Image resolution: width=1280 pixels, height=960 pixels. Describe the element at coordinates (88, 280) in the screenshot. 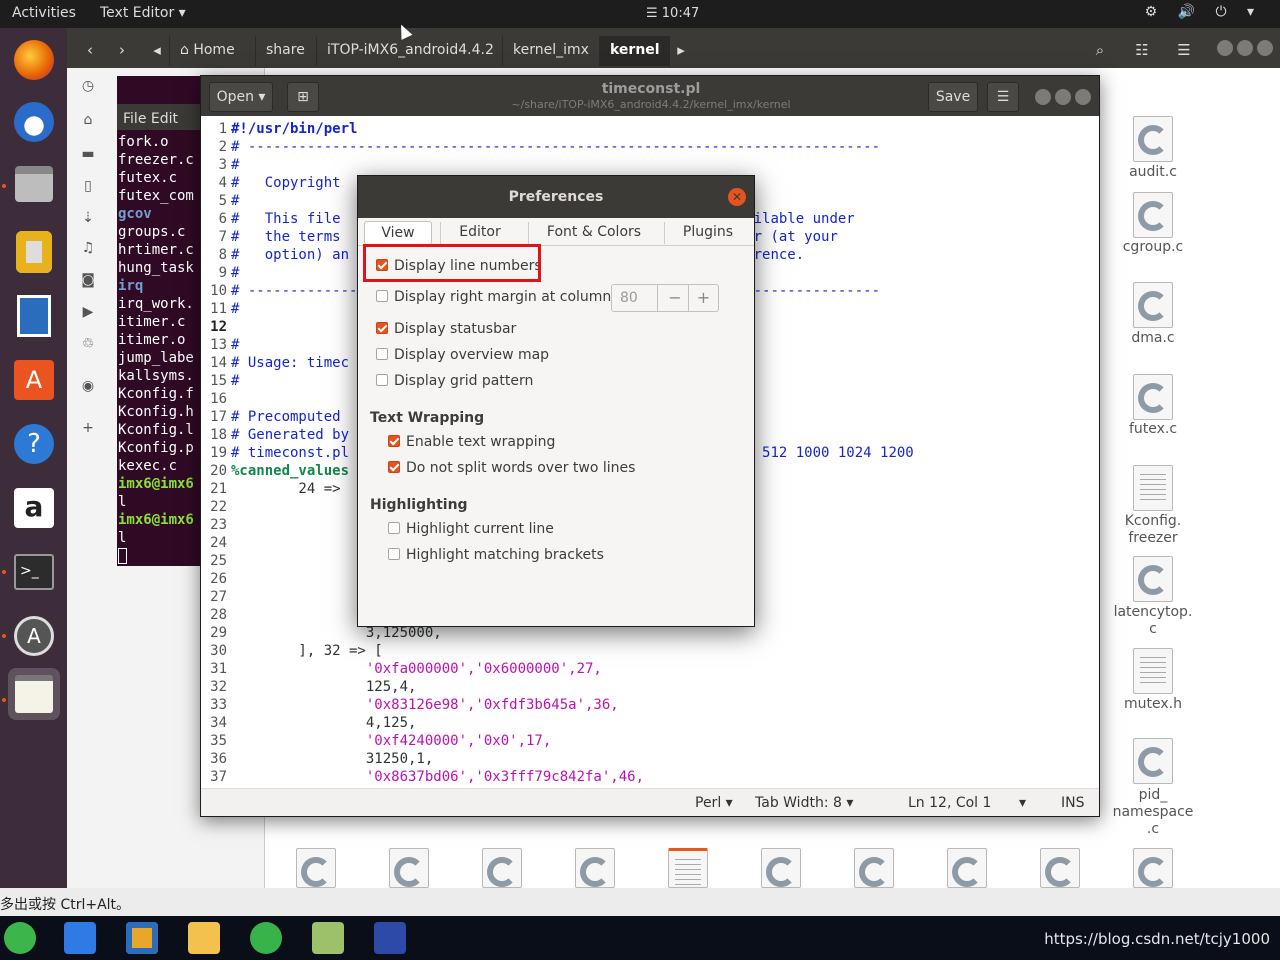

I see `pictures-icon: ◙` at that location.